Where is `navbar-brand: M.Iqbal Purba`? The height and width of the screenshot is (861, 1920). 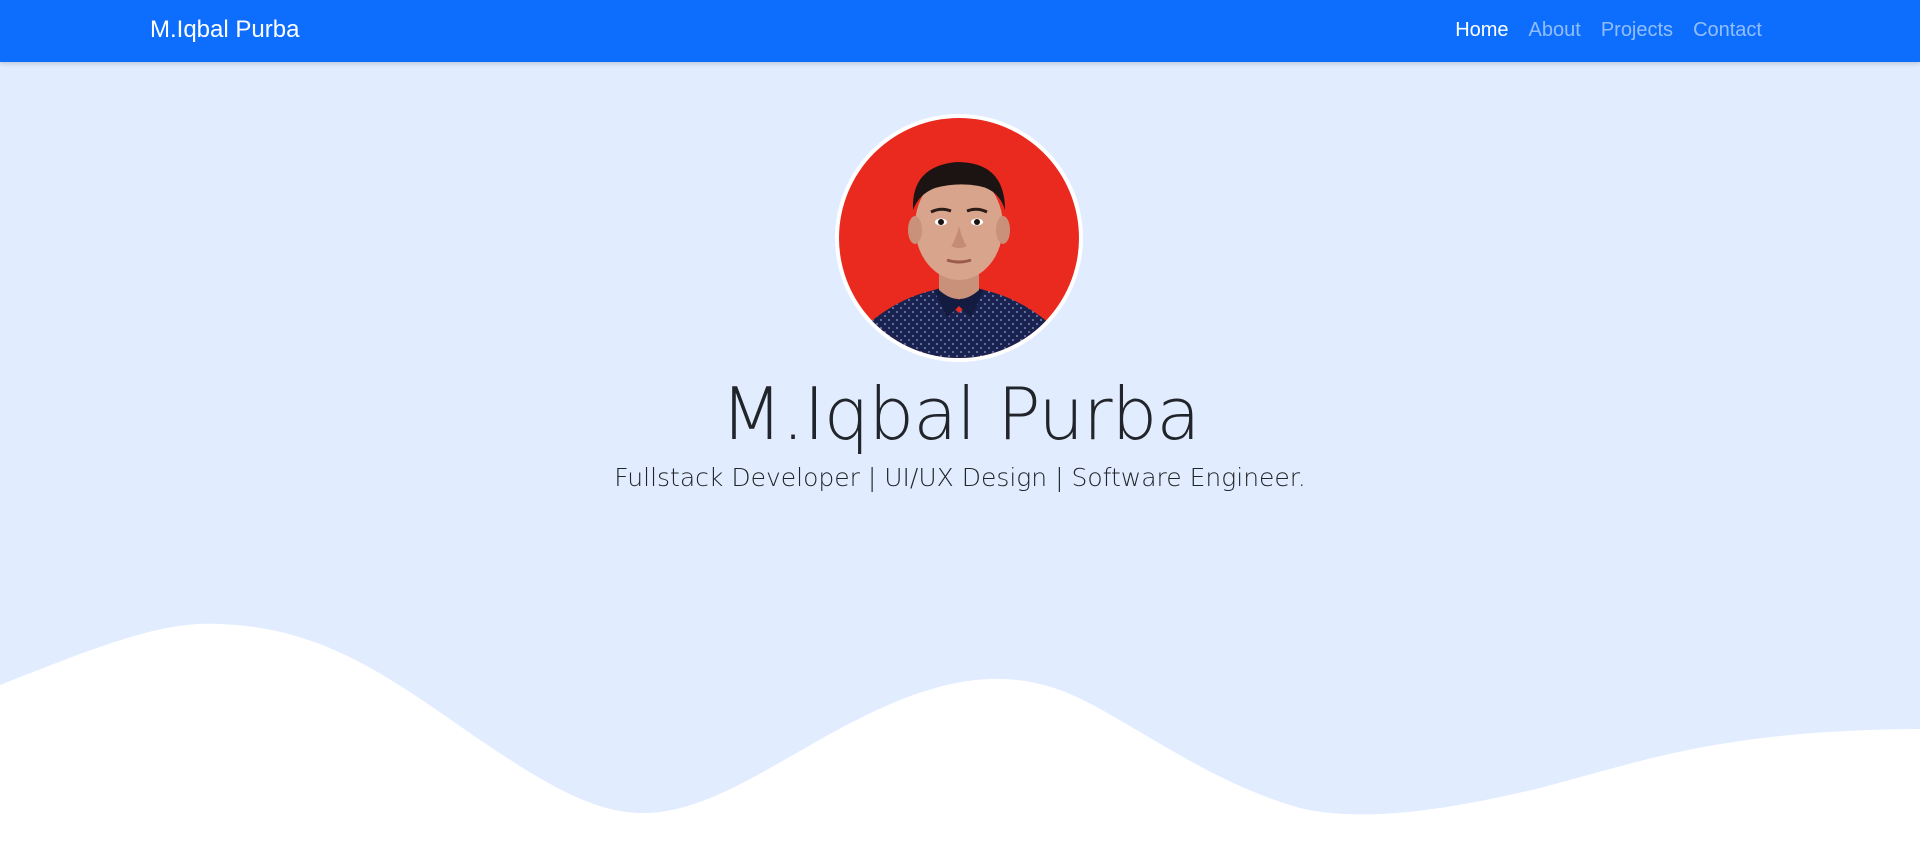
navbar-brand: M.Iqbal Purba is located at coordinates (224, 30).